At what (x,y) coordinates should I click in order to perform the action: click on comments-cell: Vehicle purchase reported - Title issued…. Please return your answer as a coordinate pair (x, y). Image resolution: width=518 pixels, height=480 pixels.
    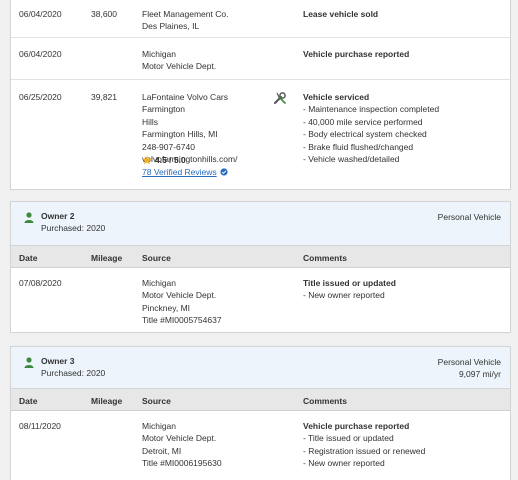
    Looking at the image, I should click on (364, 445).